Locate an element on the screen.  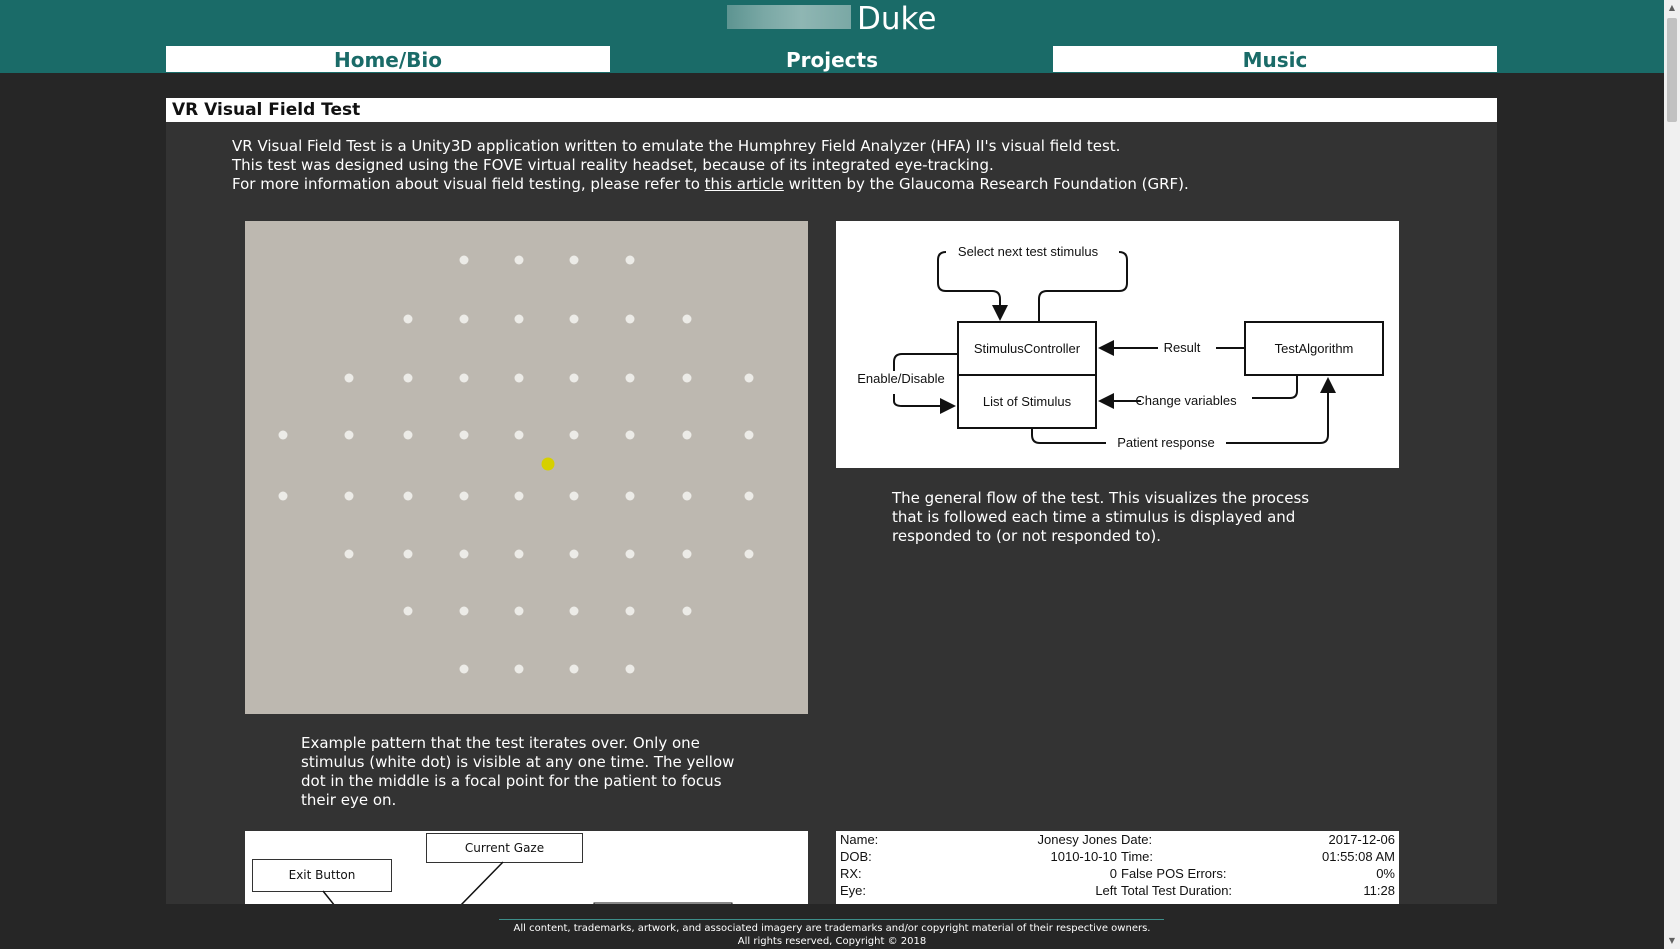
footer-line-2: All rights reserved, Copyright © 2018 is located at coordinates (832, 941).